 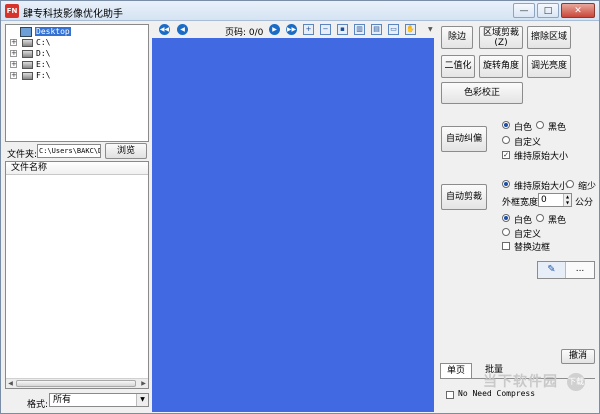 I want to click on crop-shrink-radio, so click(x=570, y=184).